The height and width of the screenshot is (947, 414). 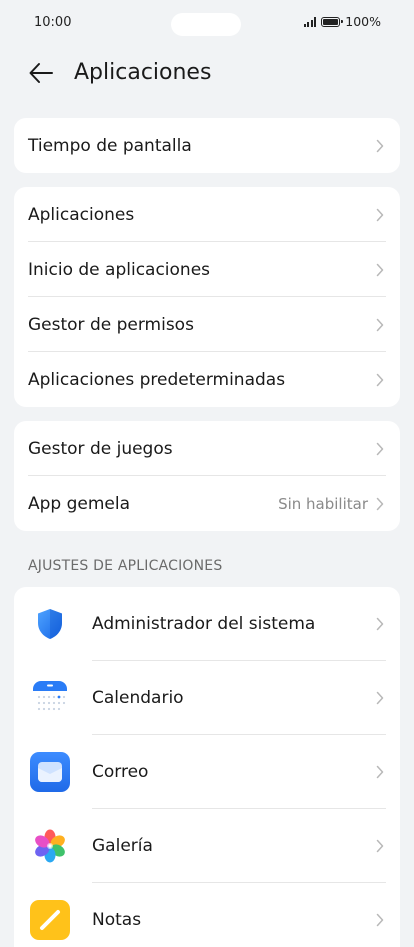 What do you see at coordinates (79, 503) in the screenshot?
I see `row-label: App gemela` at bounding box center [79, 503].